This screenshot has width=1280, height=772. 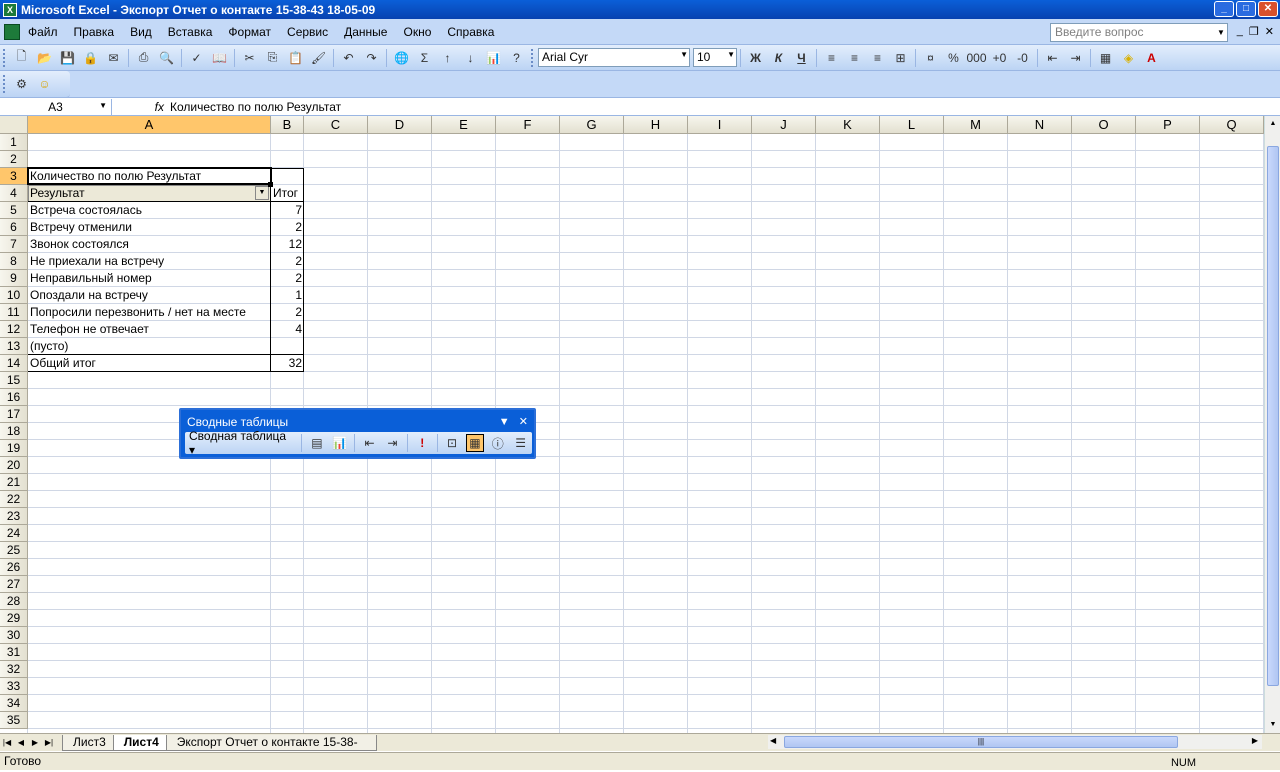 I want to click on next-sheet-icon: ▶, so click(x=35, y=742).